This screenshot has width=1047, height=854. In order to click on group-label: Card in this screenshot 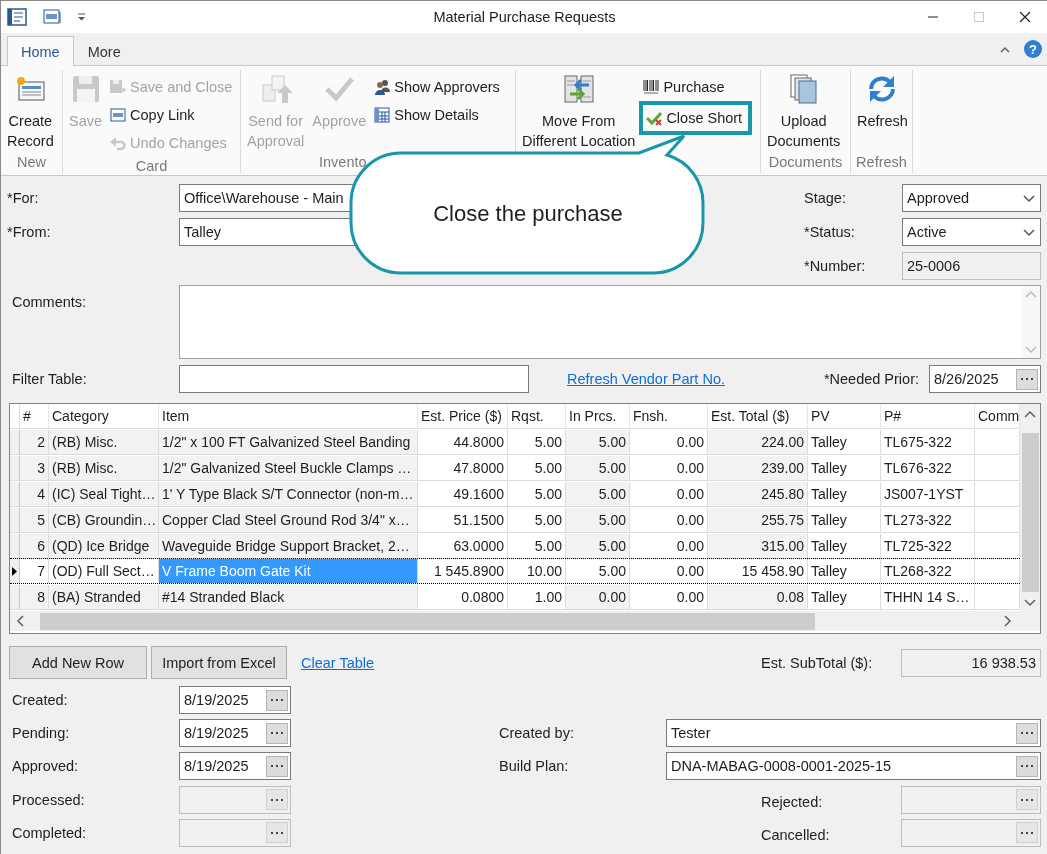, I will do `click(151, 166)`.